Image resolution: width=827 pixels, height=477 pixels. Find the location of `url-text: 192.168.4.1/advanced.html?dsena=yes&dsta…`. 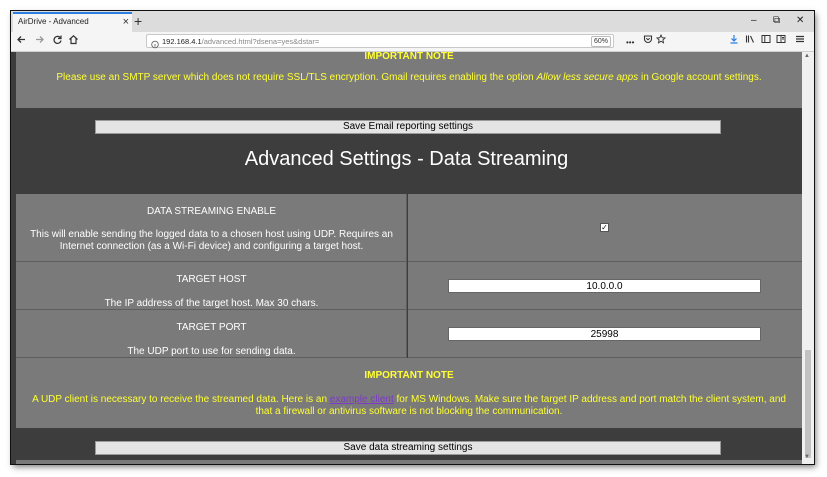

url-text: 192.168.4.1/advanced.html?dsena=yes&dsta… is located at coordinates (240, 41).